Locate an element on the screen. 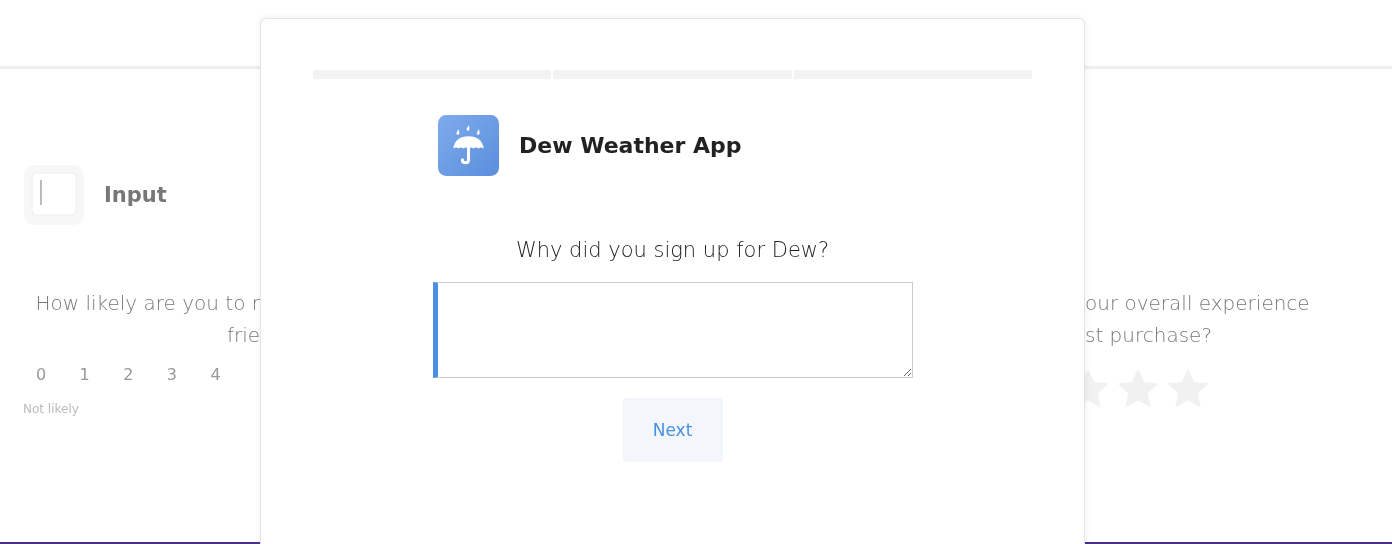  question-text: st purchase? is located at coordinates (1149, 335).